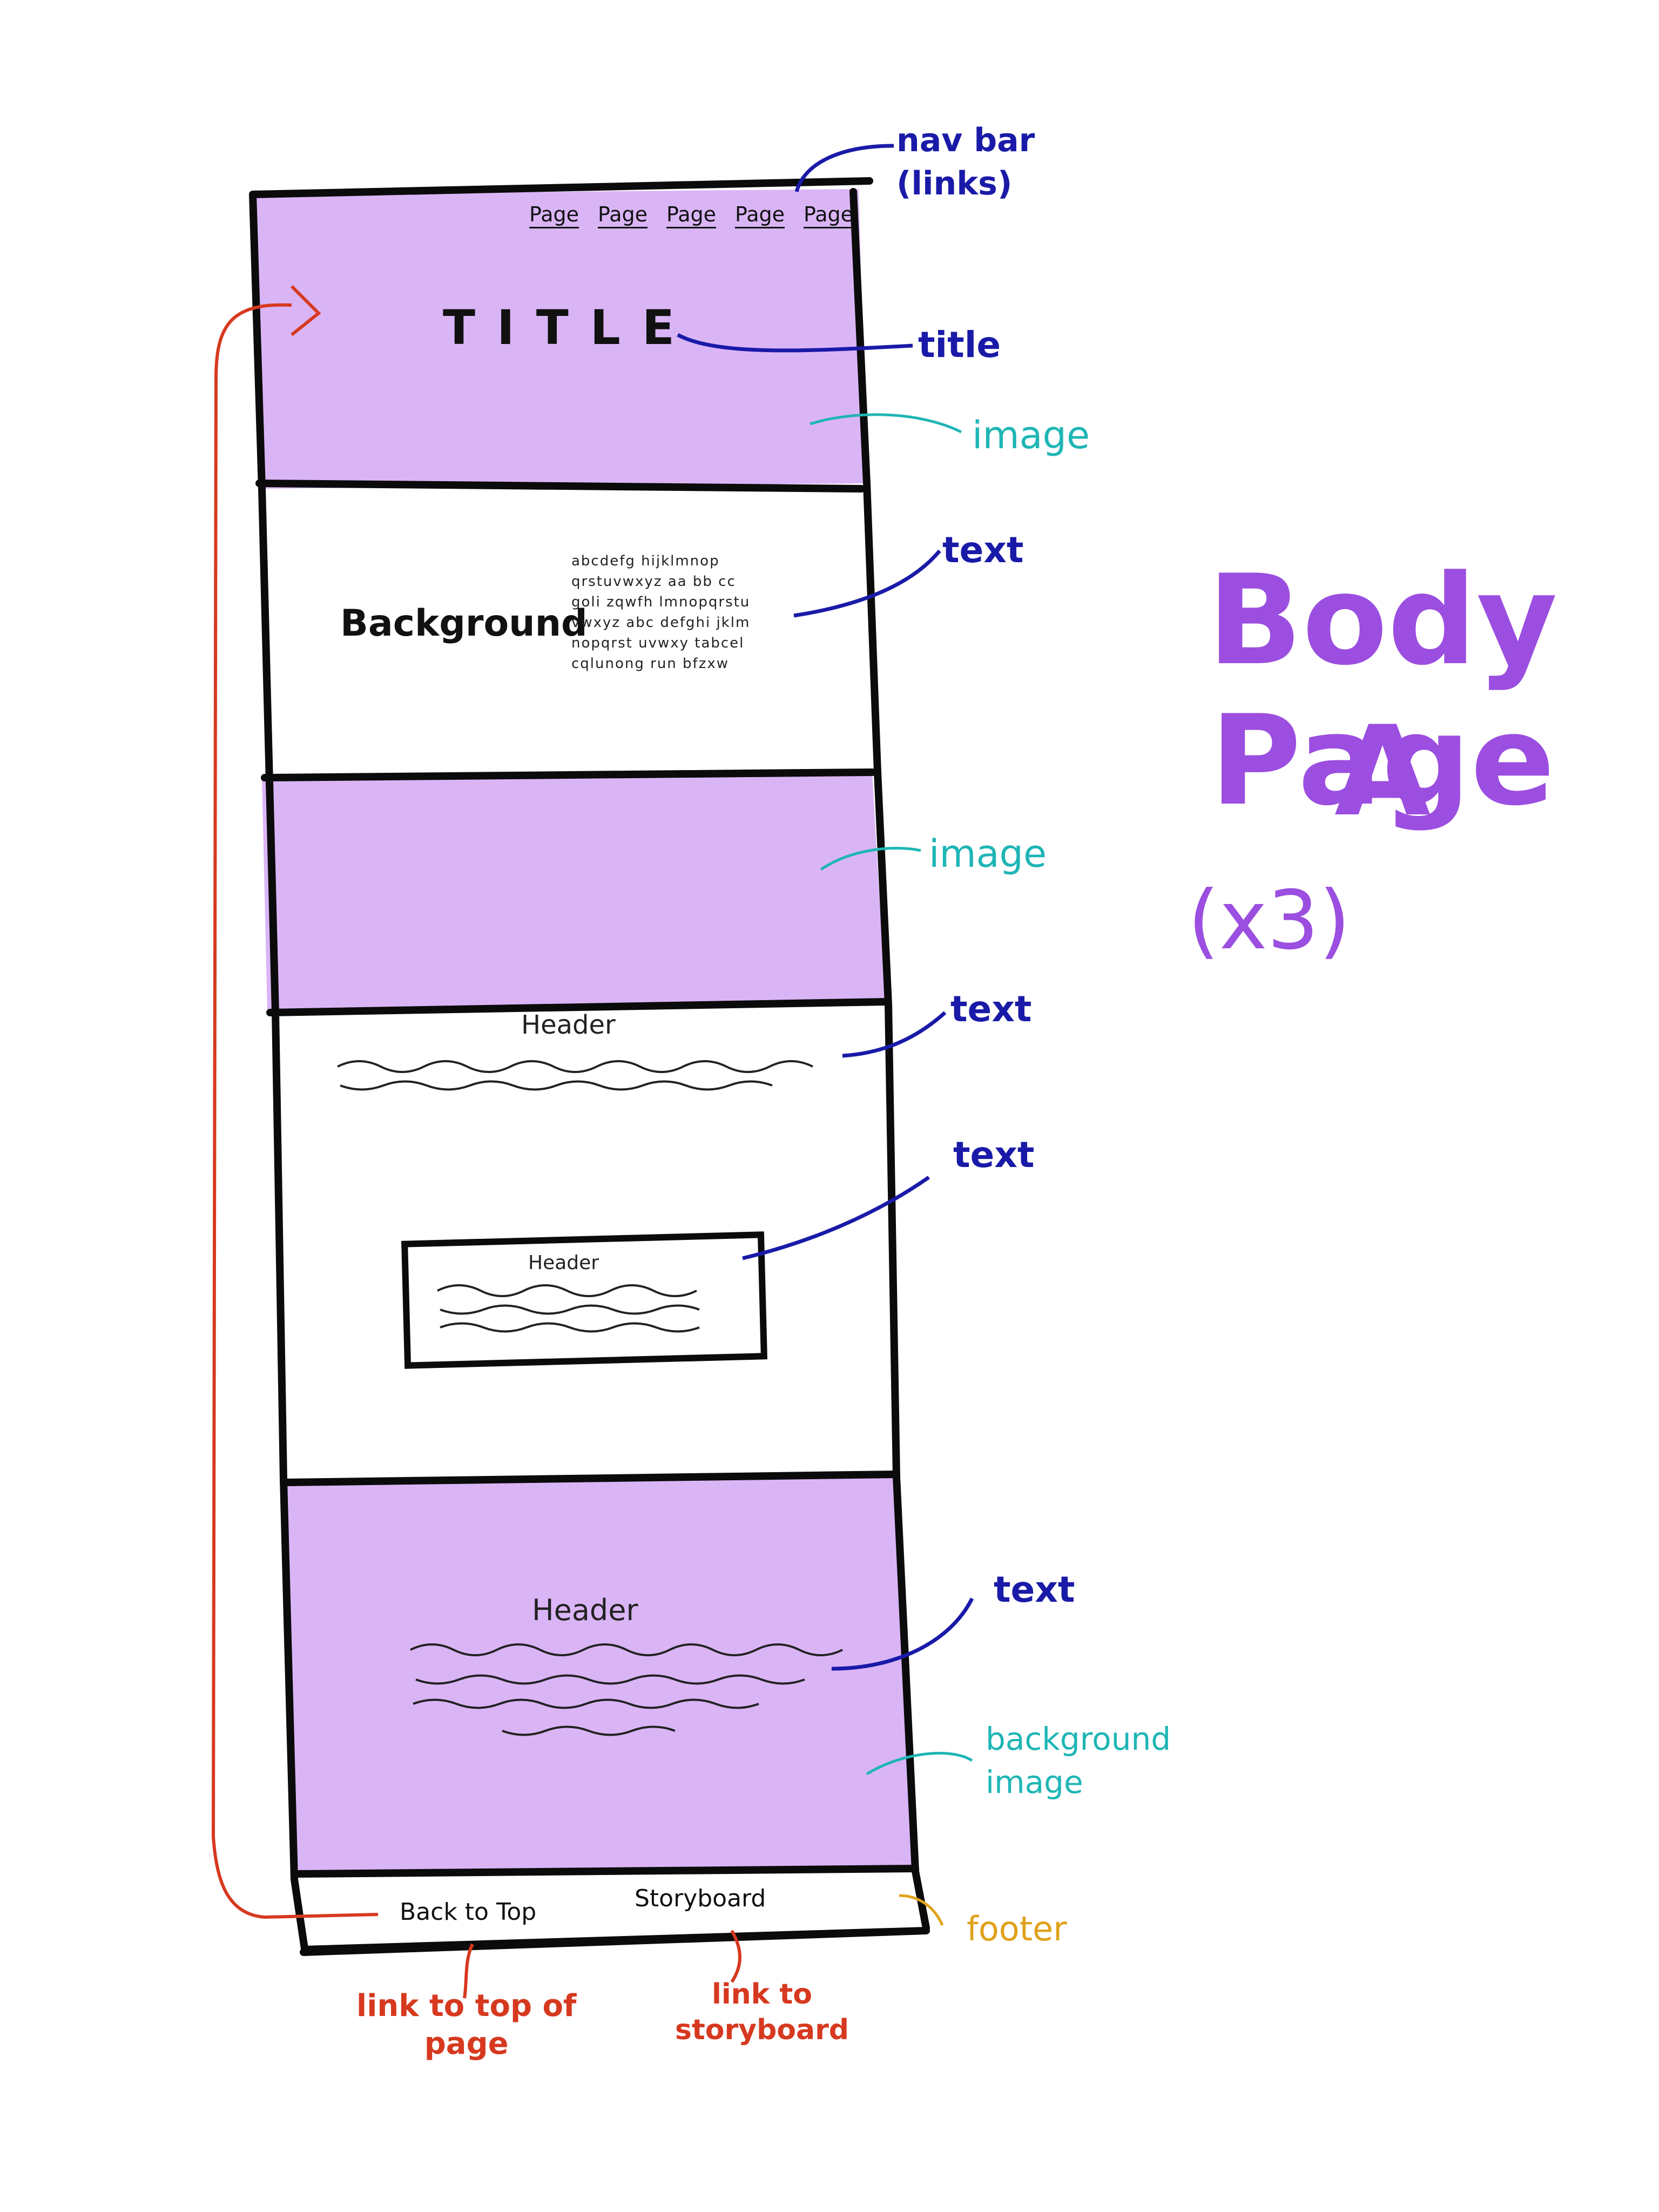  Describe the element at coordinates (762, 2012) in the screenshot. I see `annotation-link-storyboard: link to storyboard` at that location.